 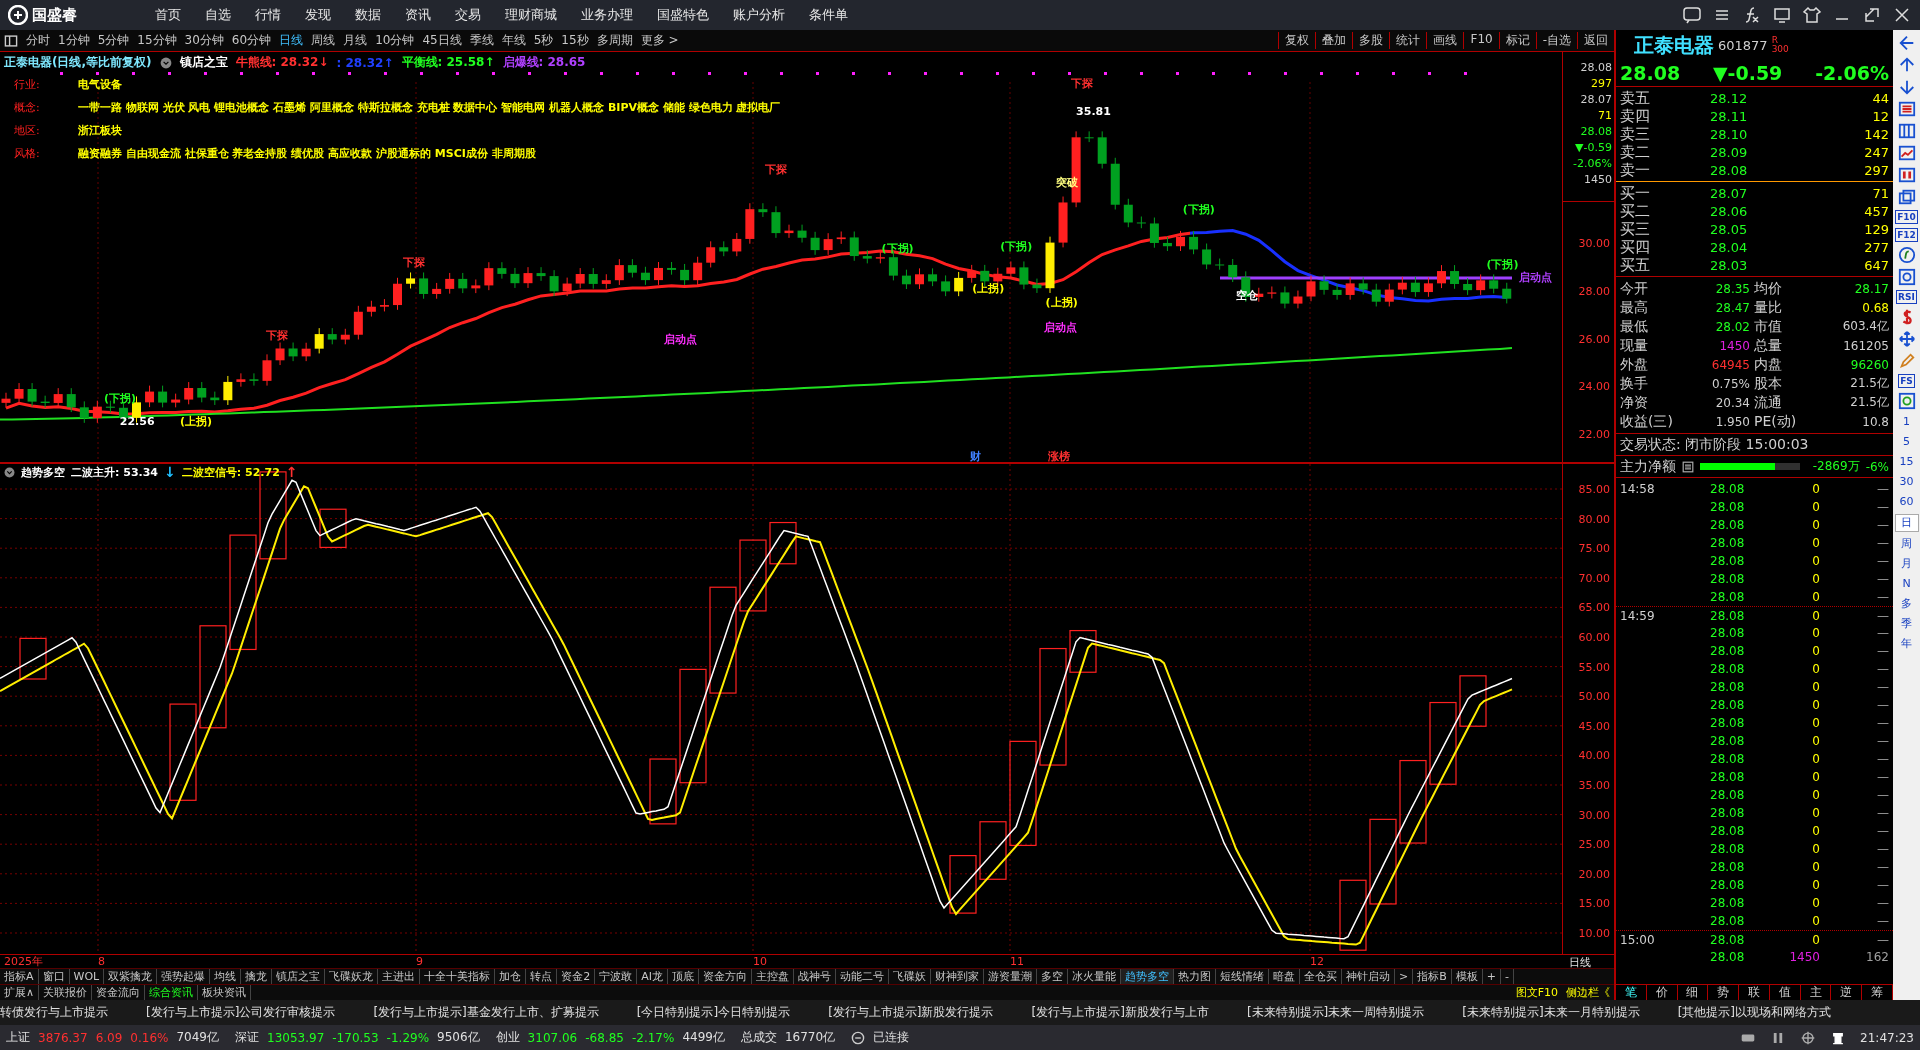 I want to click on menu-item: 交易, so click(x=468, y=15).